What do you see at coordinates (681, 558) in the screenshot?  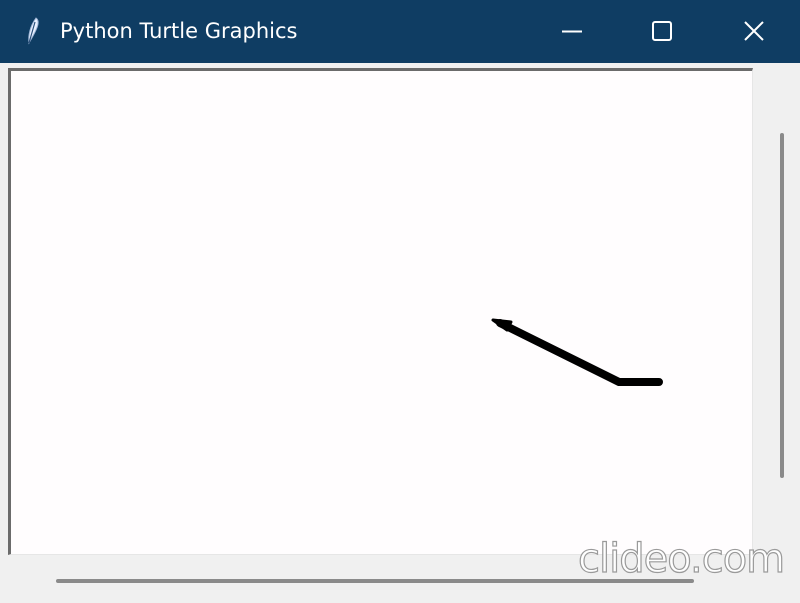 I see `watermark: clideo.com` at bounding box center [681, 558].